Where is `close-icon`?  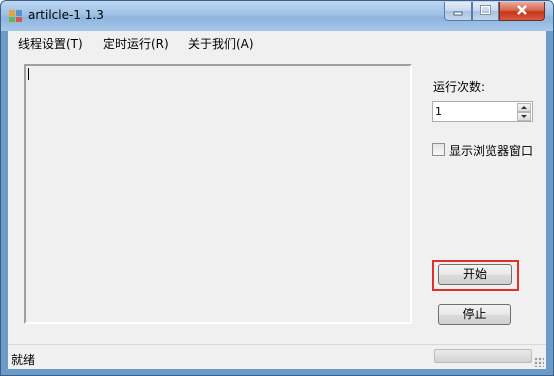 close-icon is located at coordinates (522, 10).